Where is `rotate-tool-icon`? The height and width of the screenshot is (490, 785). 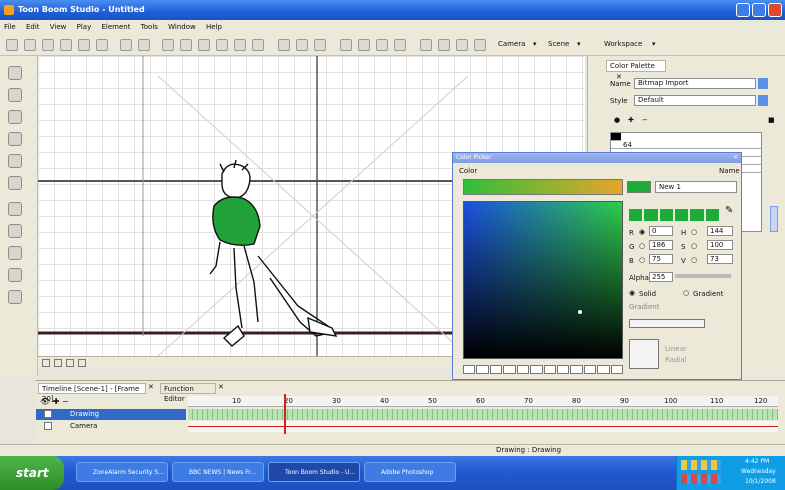 rotate-tool-icon is located at coordinates (15, 253).